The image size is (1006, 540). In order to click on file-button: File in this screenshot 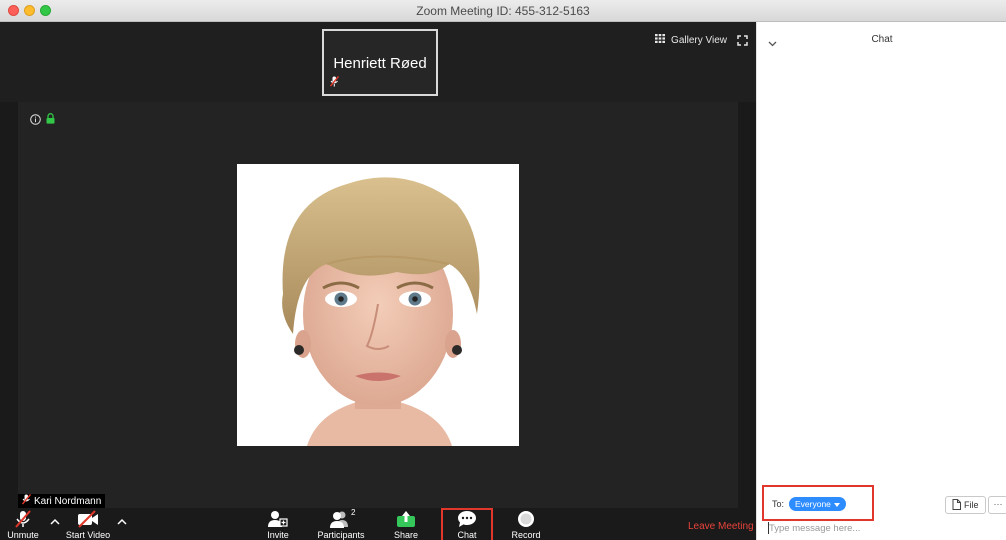, I will do `click(965, 505)`.